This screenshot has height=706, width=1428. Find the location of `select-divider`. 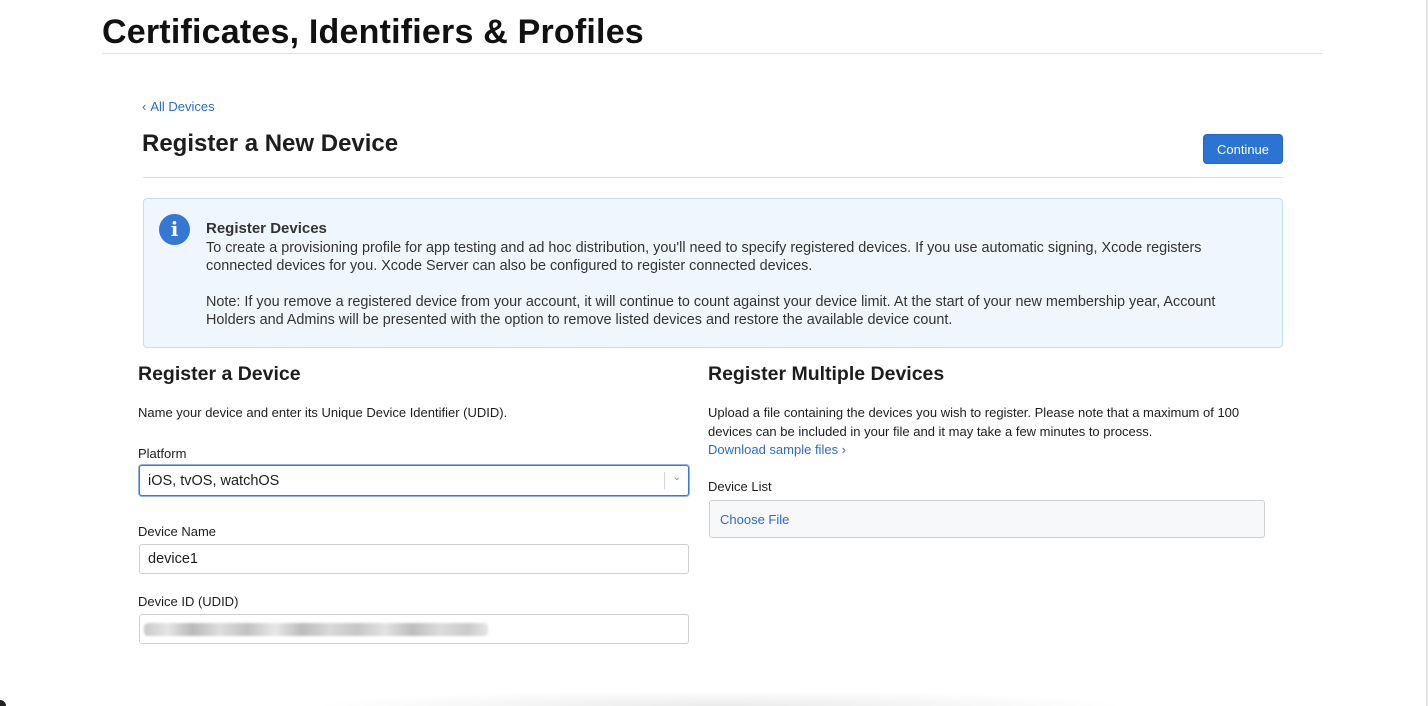

select-divider is located at coordinates (664, 480).